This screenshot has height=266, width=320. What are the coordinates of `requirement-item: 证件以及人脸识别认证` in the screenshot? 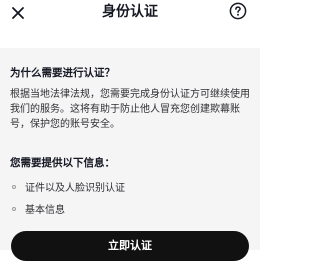 It's located at (68, 188).